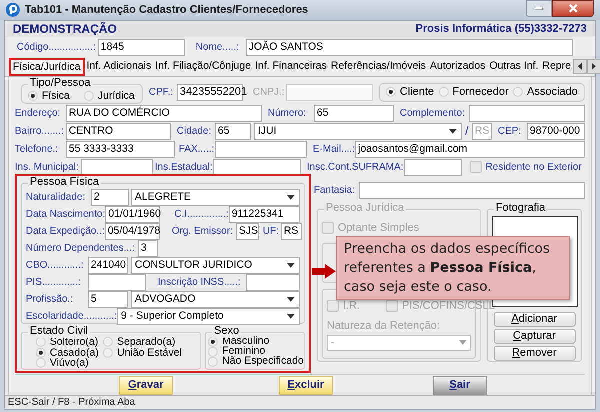 The height and width of the screenshot is (412, 600). I want to click on radio-option: Associado, so click(545, 92).